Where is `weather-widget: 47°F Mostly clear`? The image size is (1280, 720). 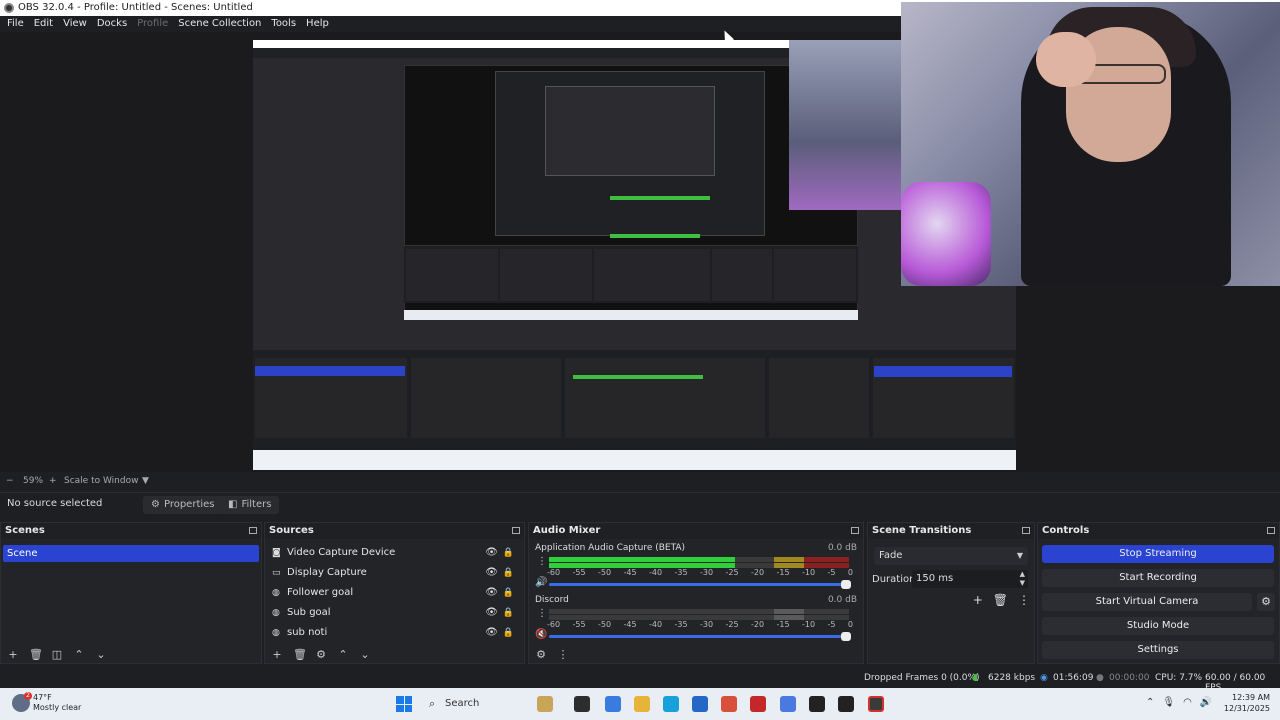
weather-widget: 47°F Mostly clear is located at coordinates (57, 703).